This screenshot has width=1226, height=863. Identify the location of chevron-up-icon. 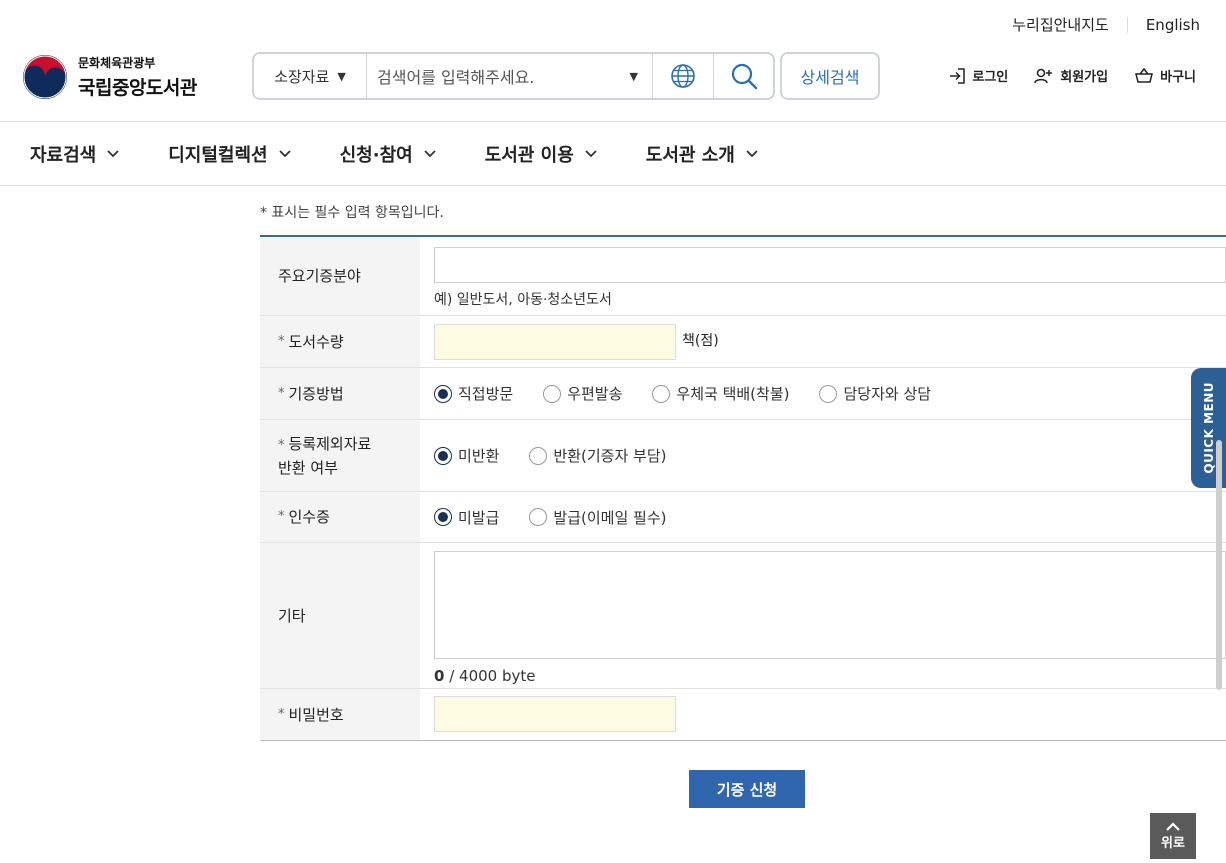
(1173, 826).